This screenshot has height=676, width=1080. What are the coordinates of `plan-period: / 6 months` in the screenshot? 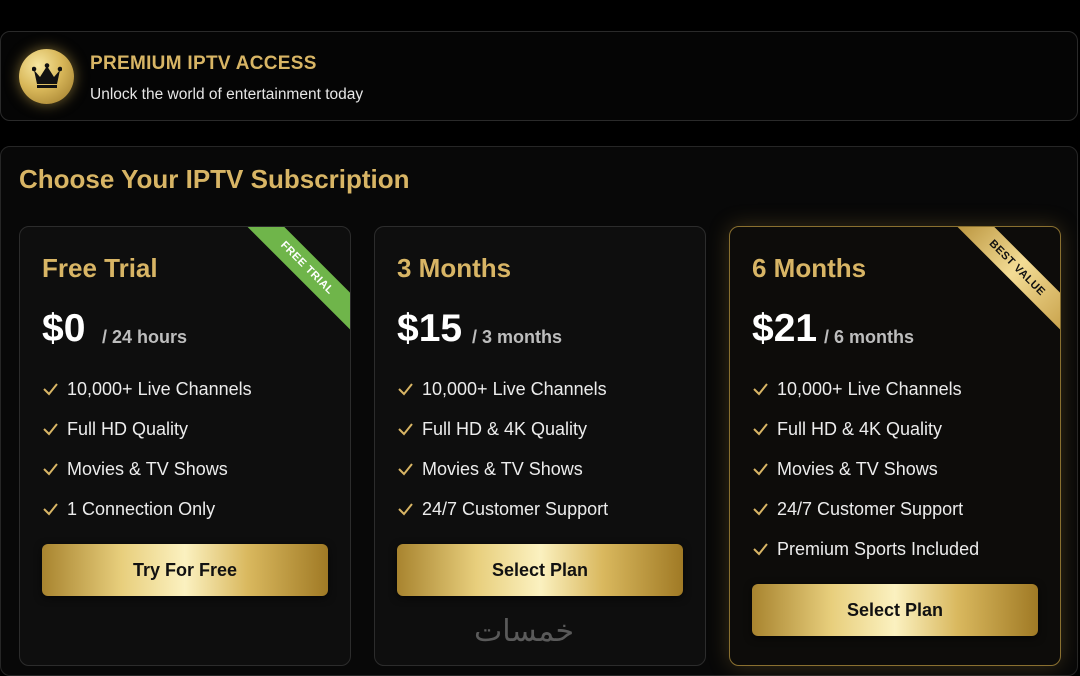 It's located at (869, 337).